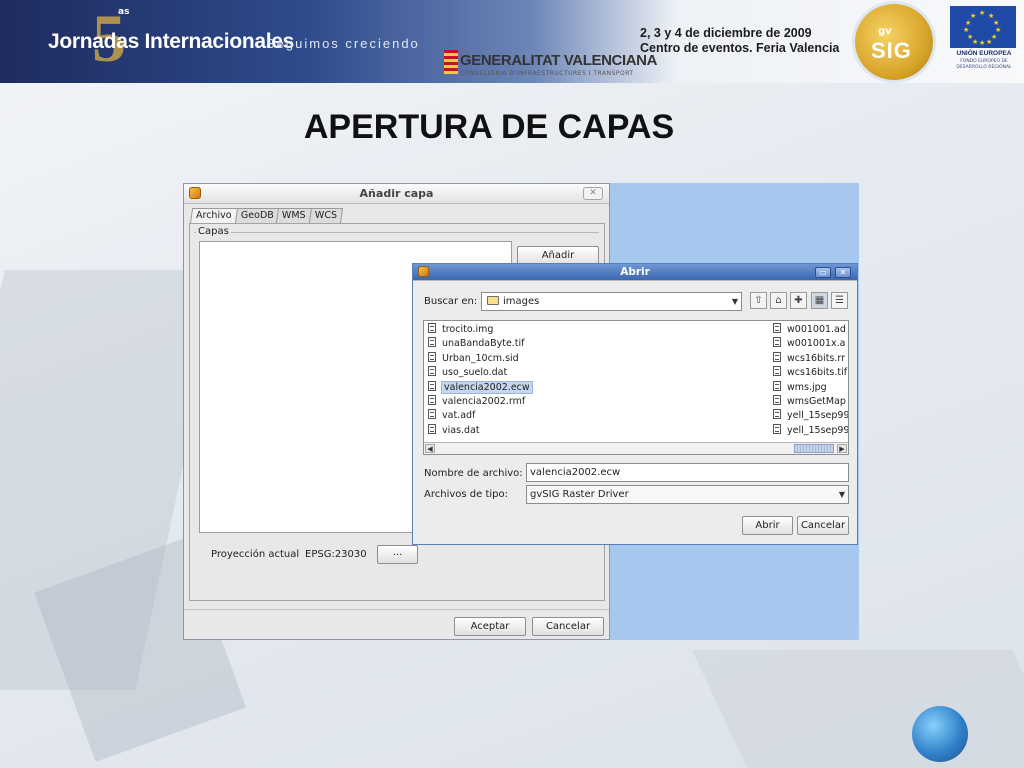 This screenshot has width=1024, height=768. What do you see at coordinates (396, 194) in the screenshot?
I see `add-layer-titlebar: Añadir capa ✕` at bounding box center [396, 194].